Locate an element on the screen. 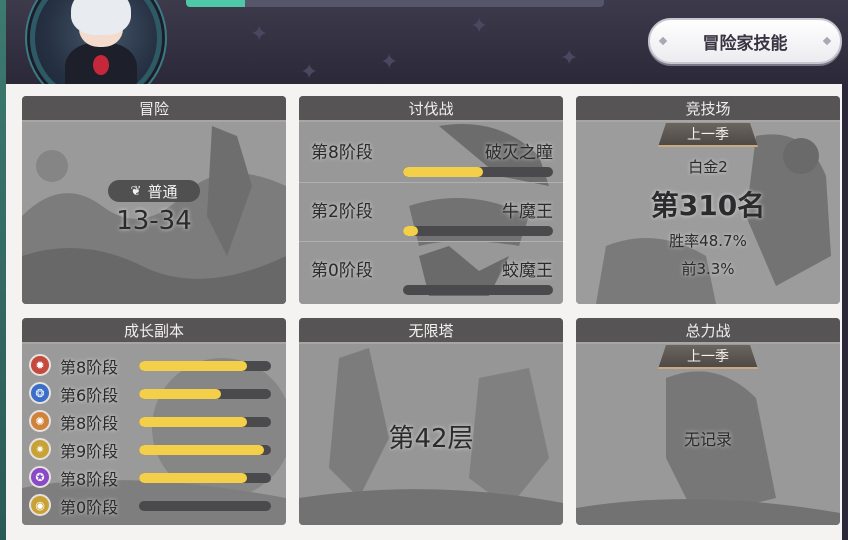  difficulty-label: 普通 is located at coordinates (162, 191).